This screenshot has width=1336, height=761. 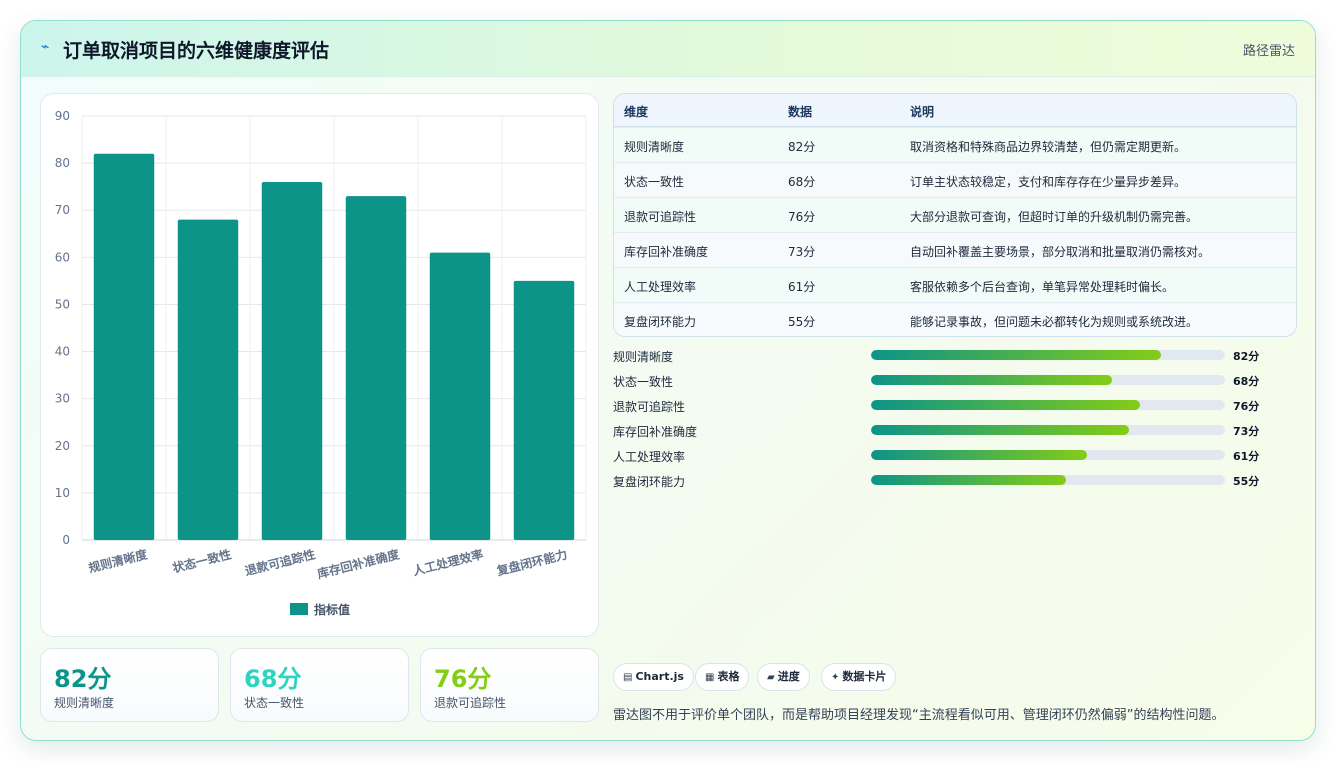 I want to click on y-tick-label: 80, so click(x=62, y=163).